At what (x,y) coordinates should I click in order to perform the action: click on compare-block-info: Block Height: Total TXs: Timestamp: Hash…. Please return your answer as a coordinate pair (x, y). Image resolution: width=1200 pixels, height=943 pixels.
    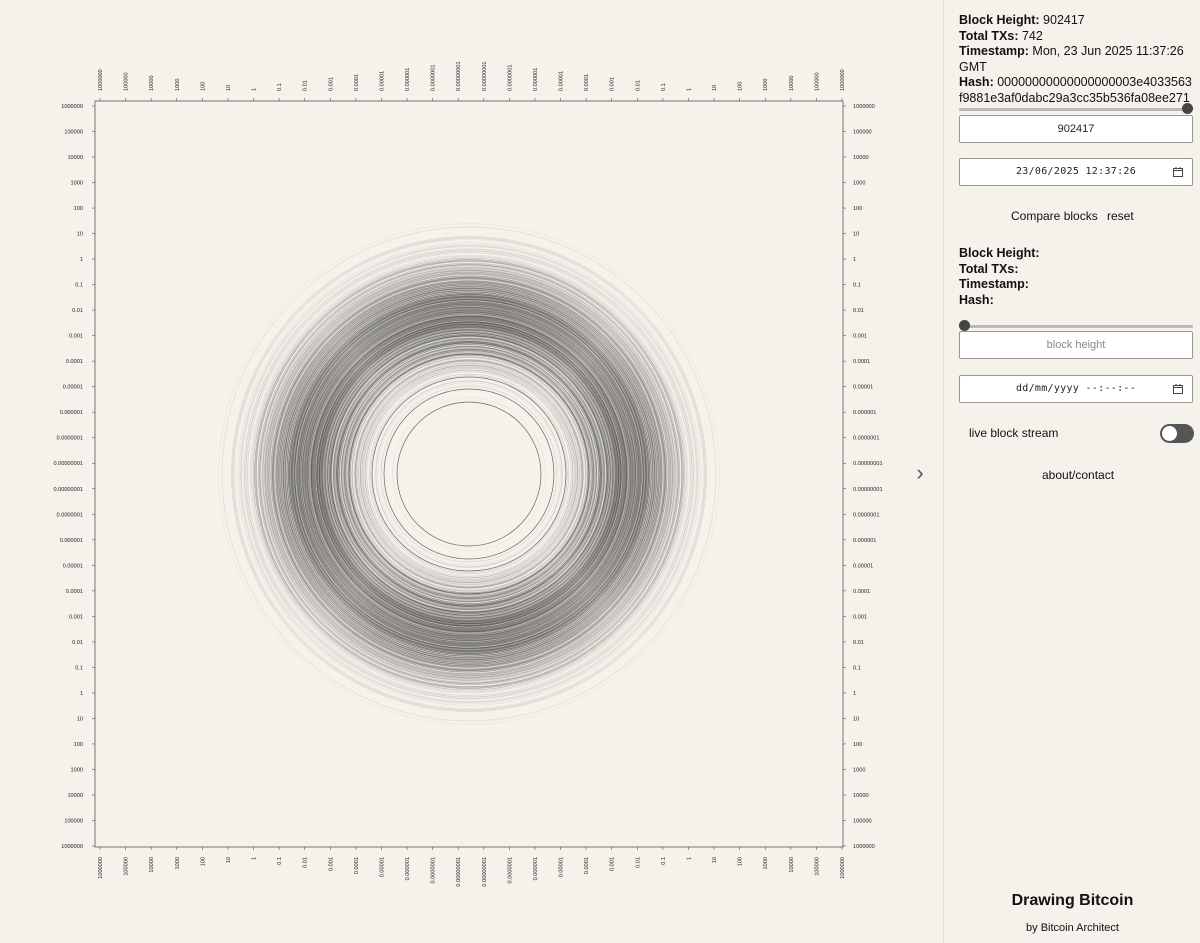
    Looking at the image, I should click on (1076, 277).